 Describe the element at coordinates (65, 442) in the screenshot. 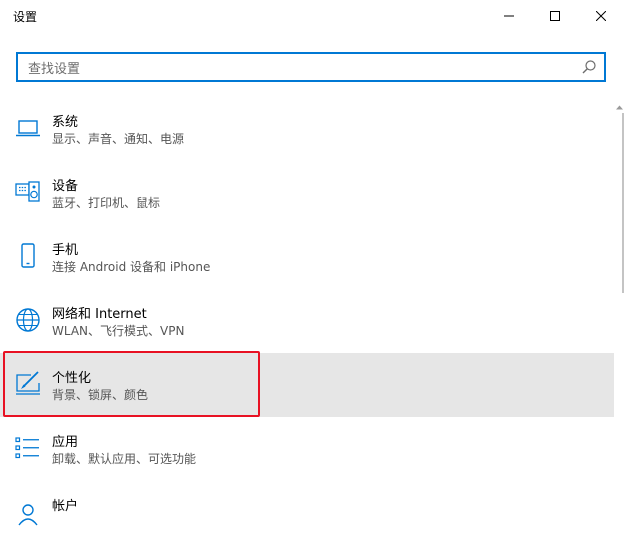

I see `item-name: 应用` at that location.